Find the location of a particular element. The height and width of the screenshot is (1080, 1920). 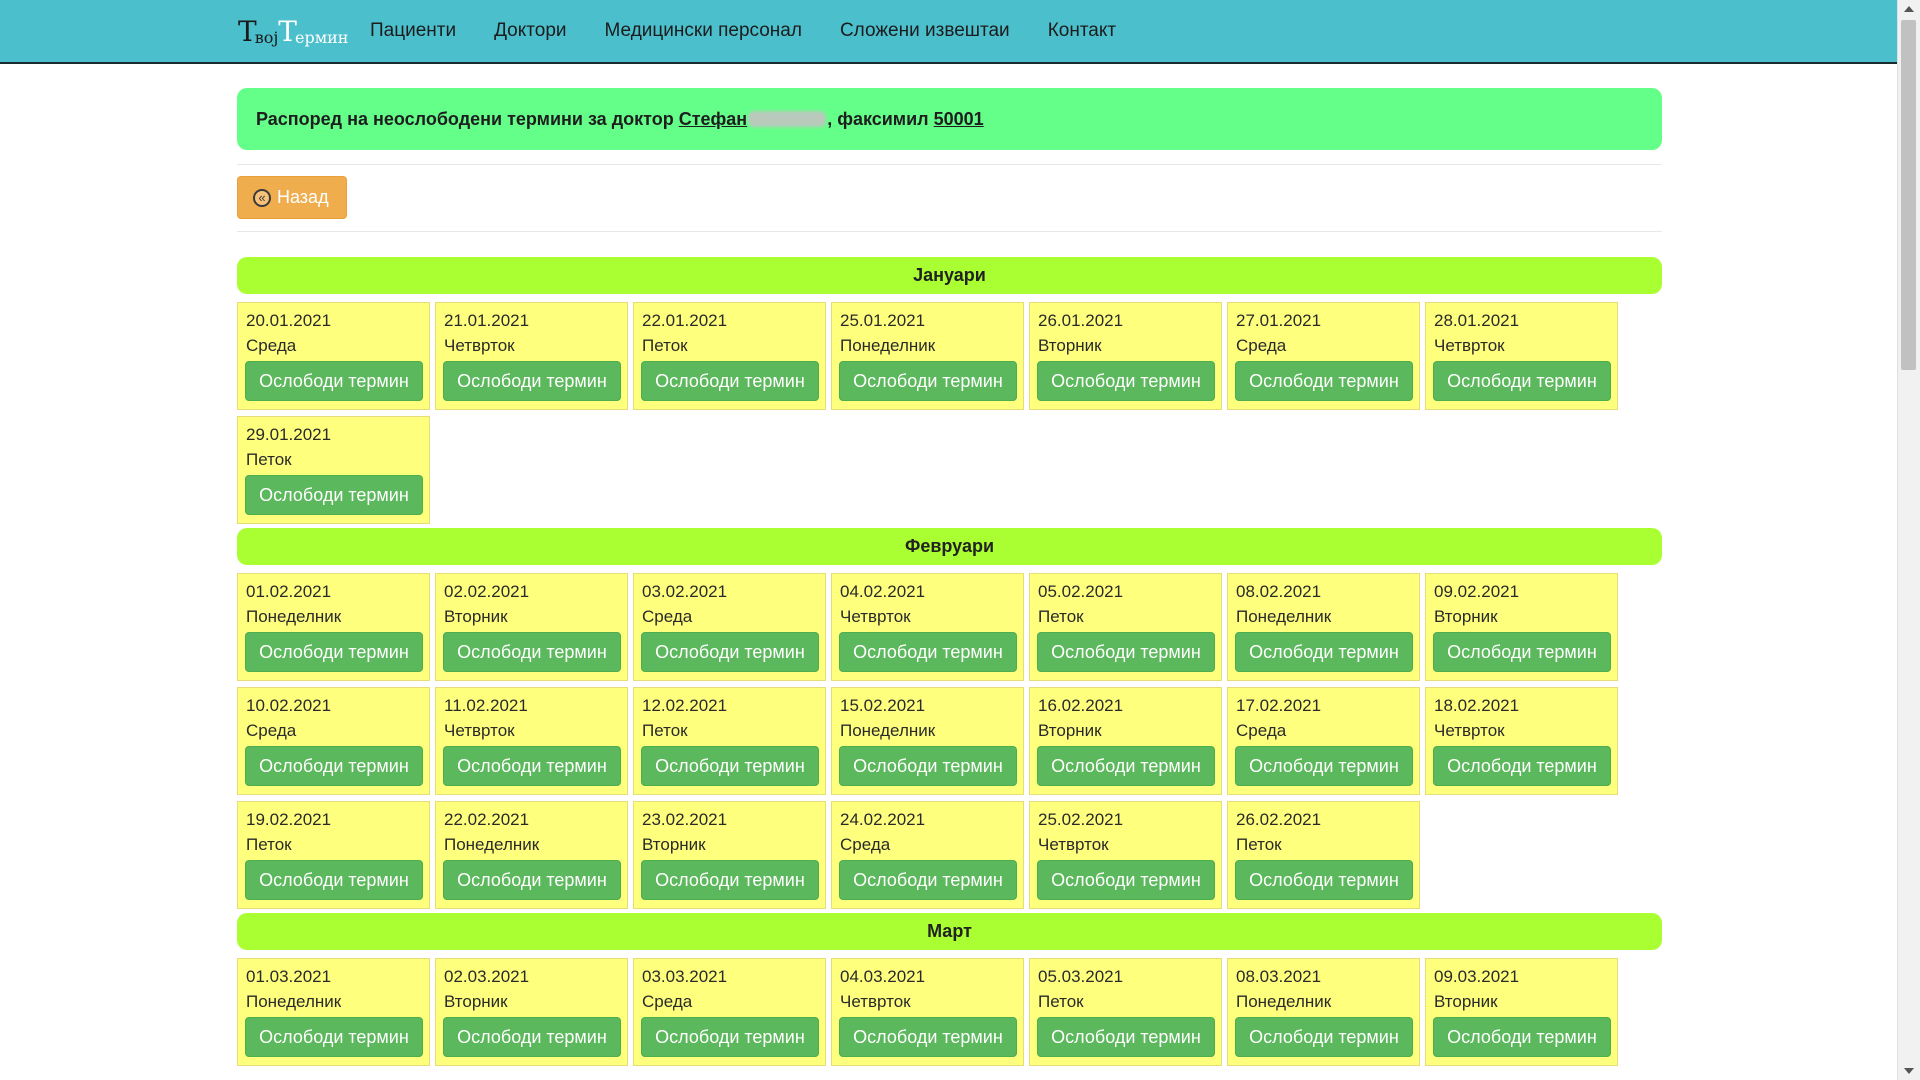

appointment-day-card: 23.02.2021 Вторник Ослободи термин is located at coordinates (729, 855).